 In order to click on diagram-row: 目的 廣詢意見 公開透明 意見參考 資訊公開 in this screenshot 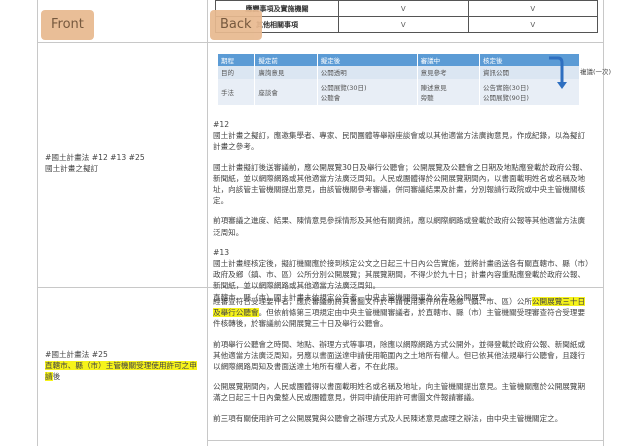, I will do `click(399, 72)`.